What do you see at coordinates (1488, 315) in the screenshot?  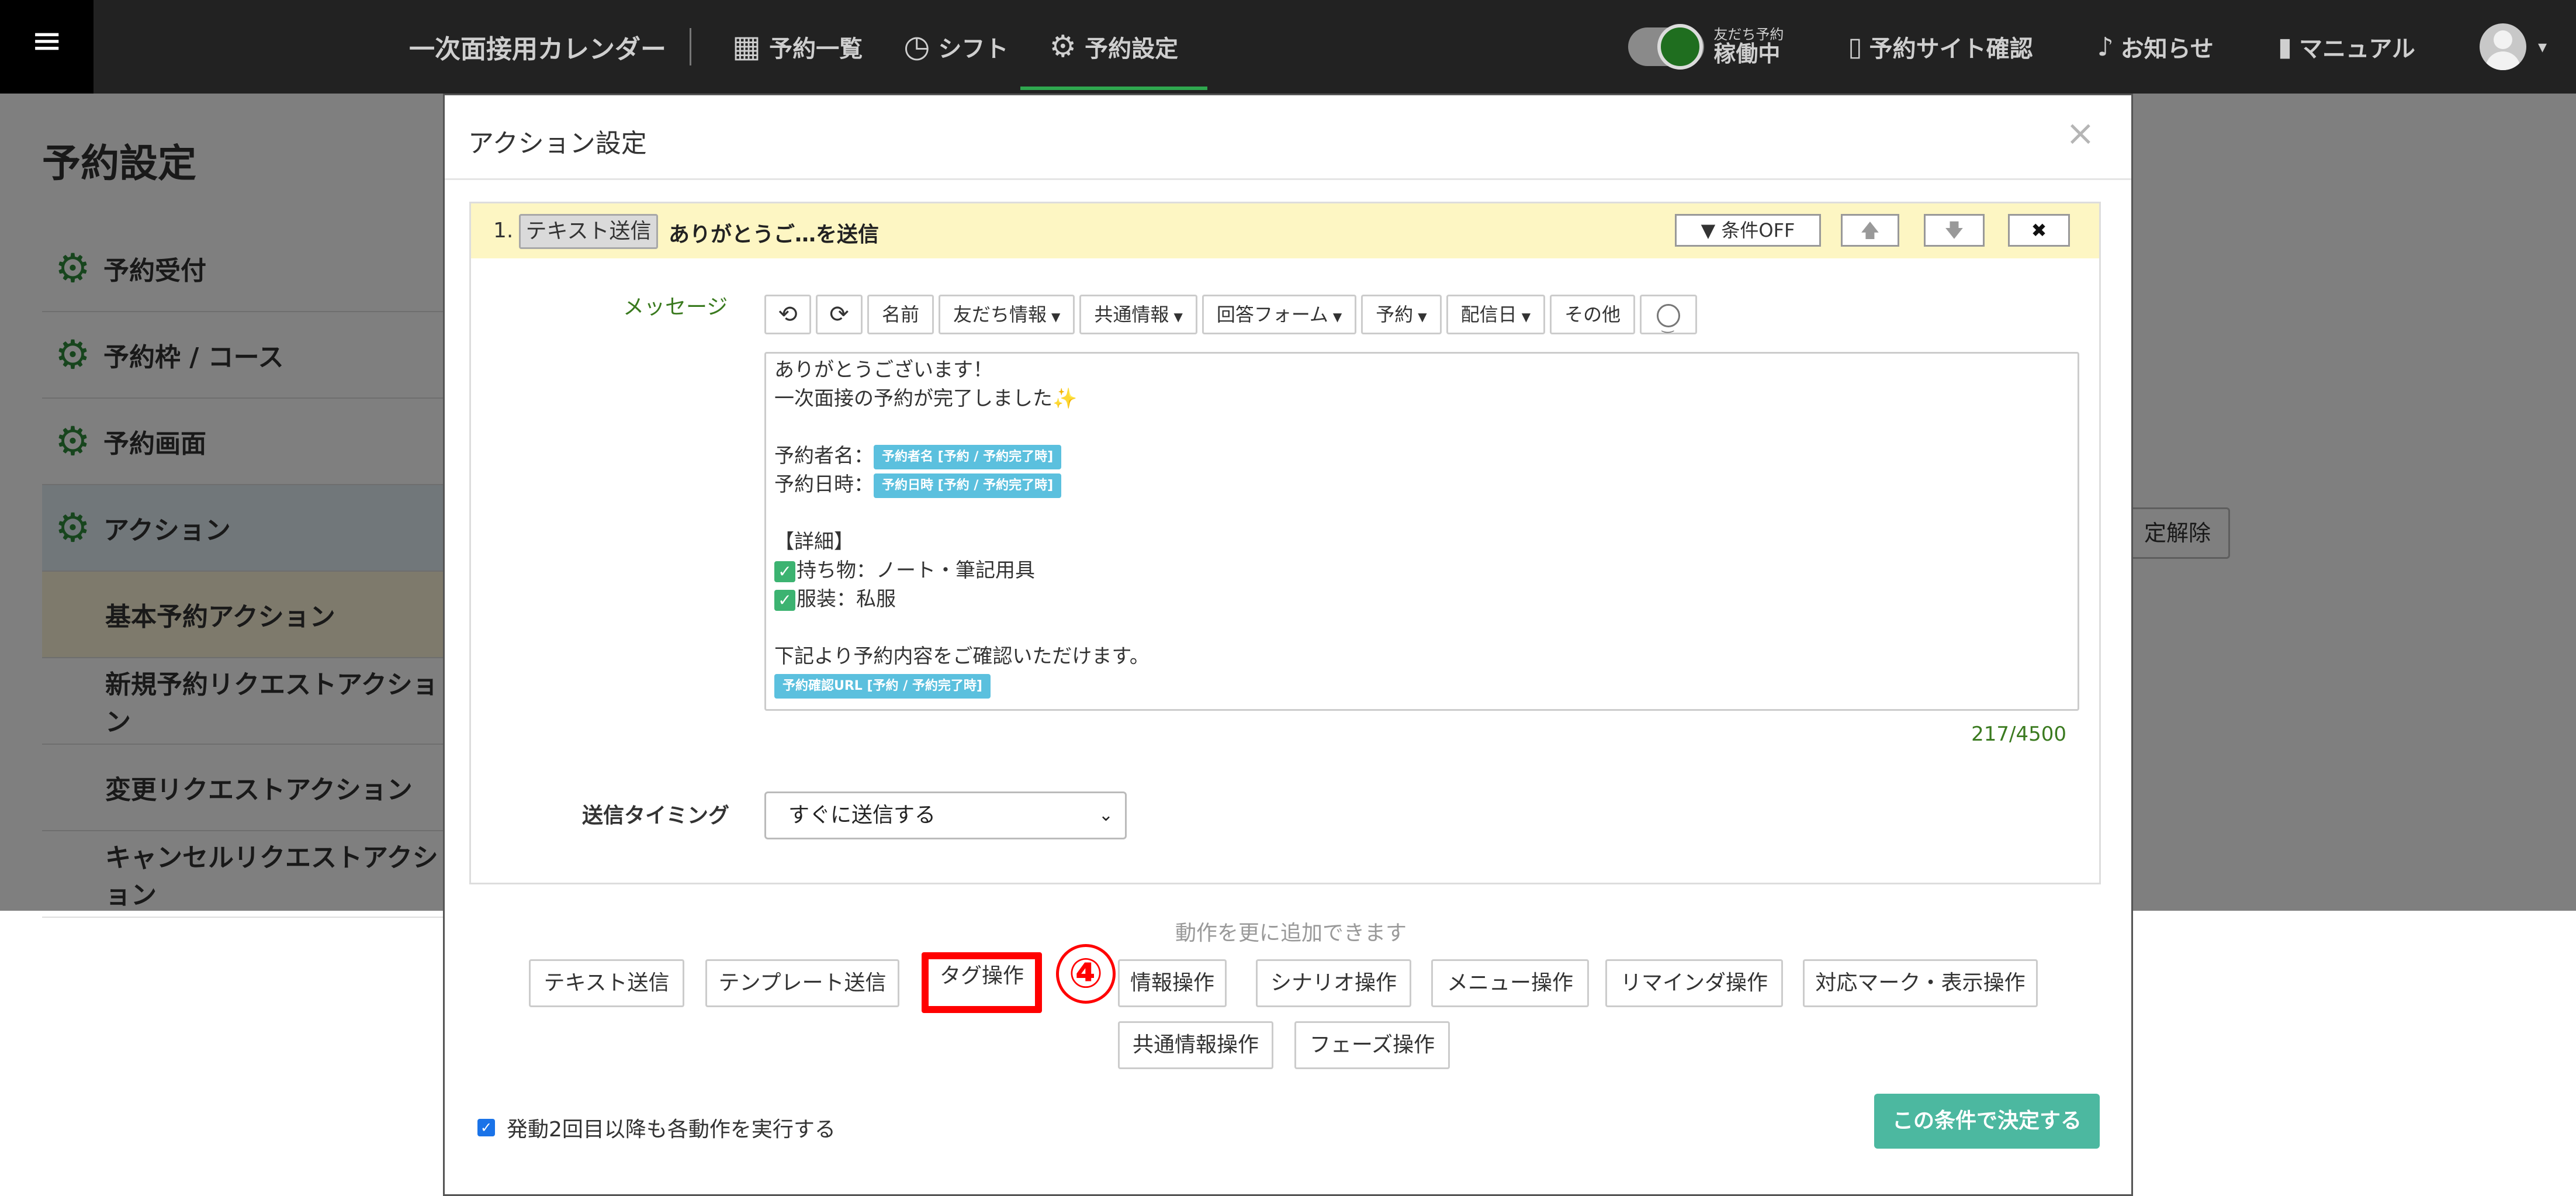 I see `dropdown-label: 配信日` at bounding box center [1488, 315].